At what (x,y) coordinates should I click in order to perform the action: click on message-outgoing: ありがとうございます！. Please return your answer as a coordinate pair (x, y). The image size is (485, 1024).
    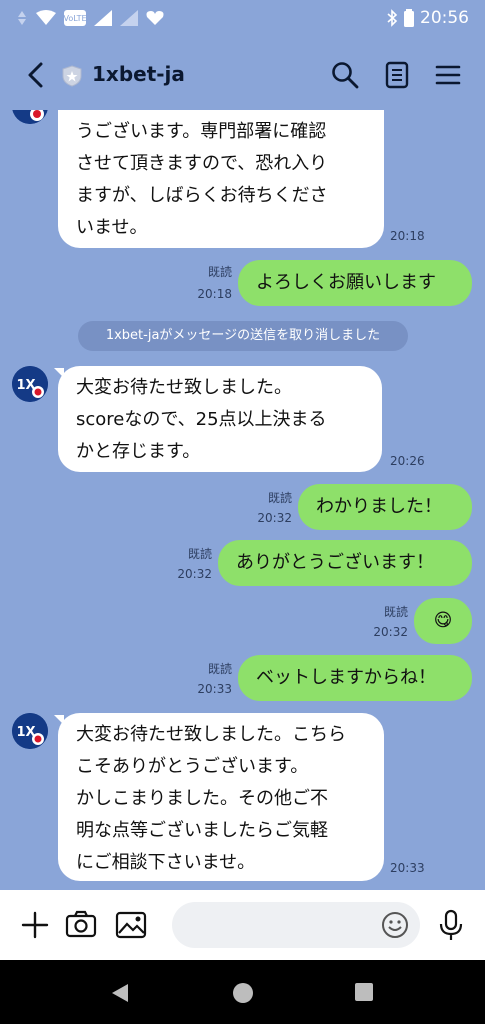
    Looking at the image, I should click on (345, 563).